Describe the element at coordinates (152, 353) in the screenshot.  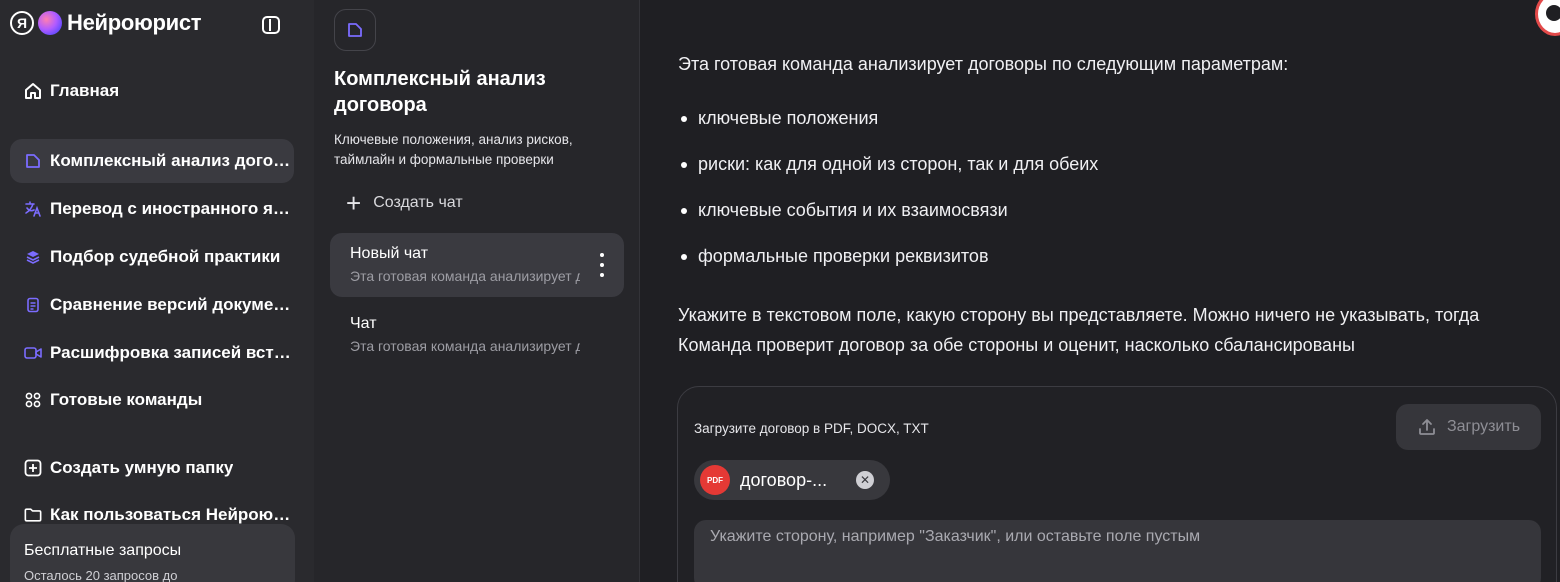
I see `sidebar-item-transcription: Расшифровка записей встреч` at that location.